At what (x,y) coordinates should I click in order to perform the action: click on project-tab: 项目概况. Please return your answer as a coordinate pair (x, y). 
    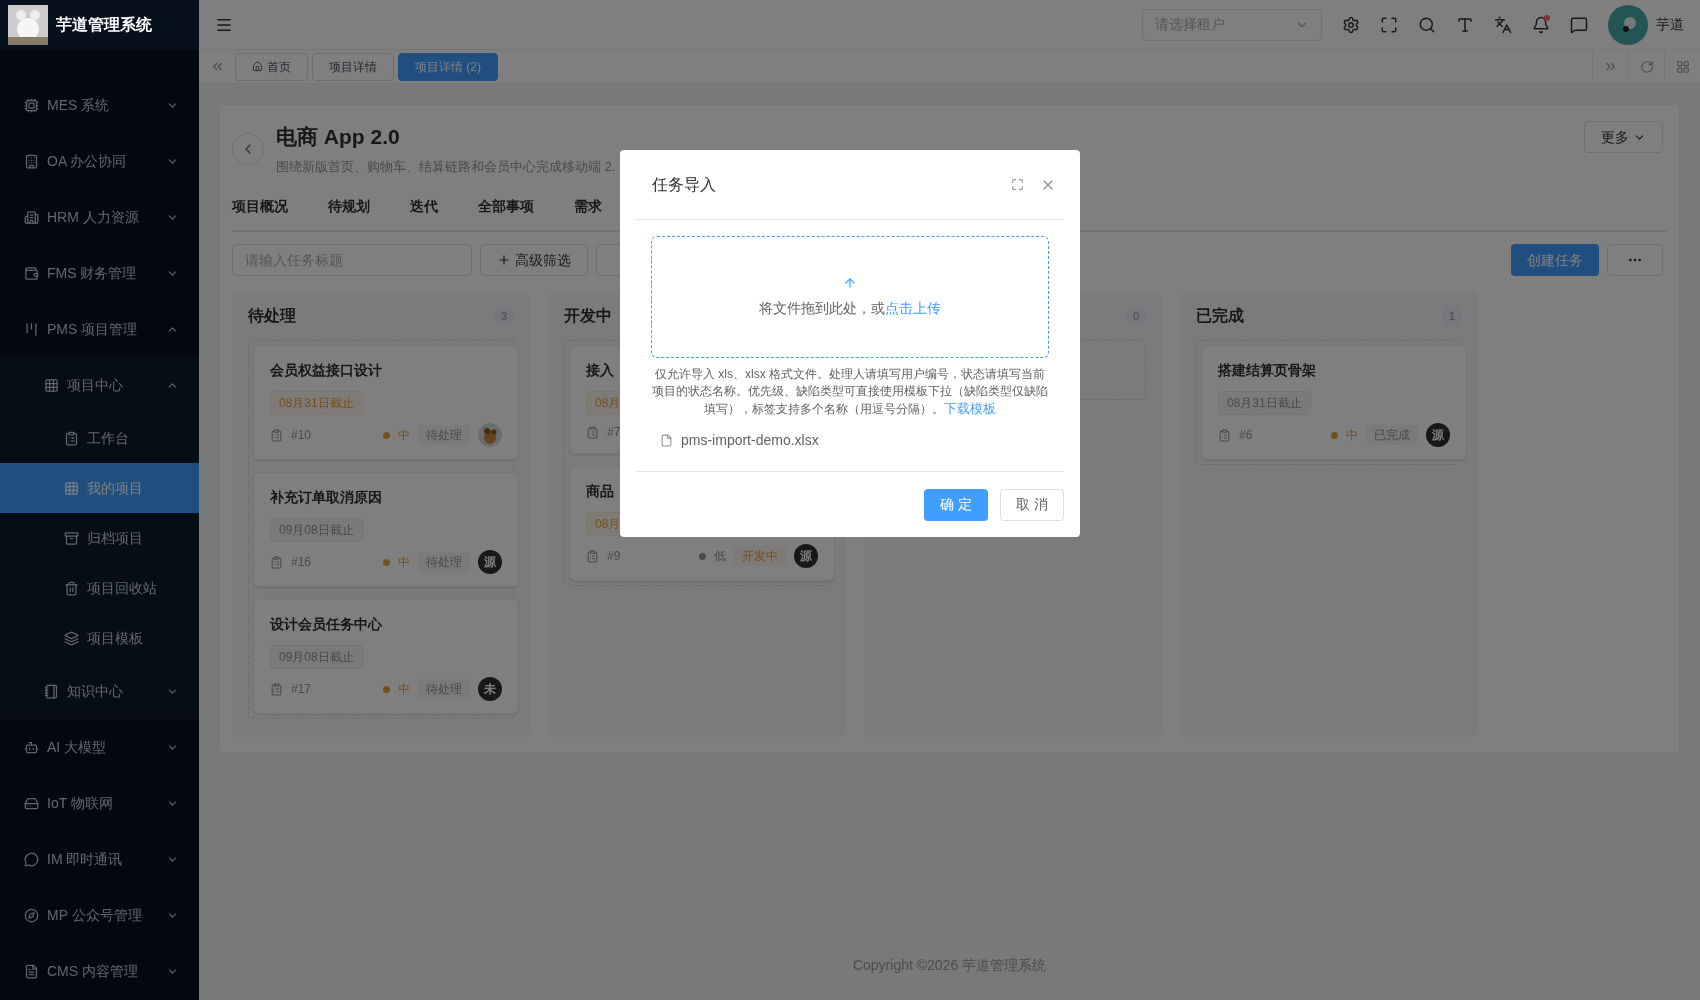
    Looking at the image, I should click on (260, 206).